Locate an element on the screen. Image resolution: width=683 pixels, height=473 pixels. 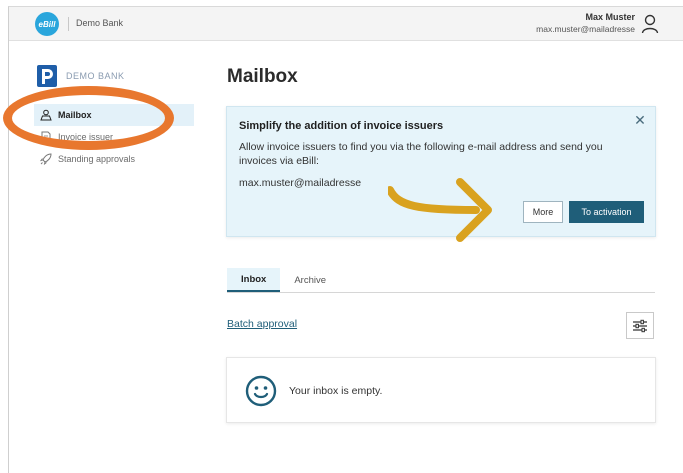
sidebar-item-standing-approvals: Standing approvals is located at coordinates (114, 159).